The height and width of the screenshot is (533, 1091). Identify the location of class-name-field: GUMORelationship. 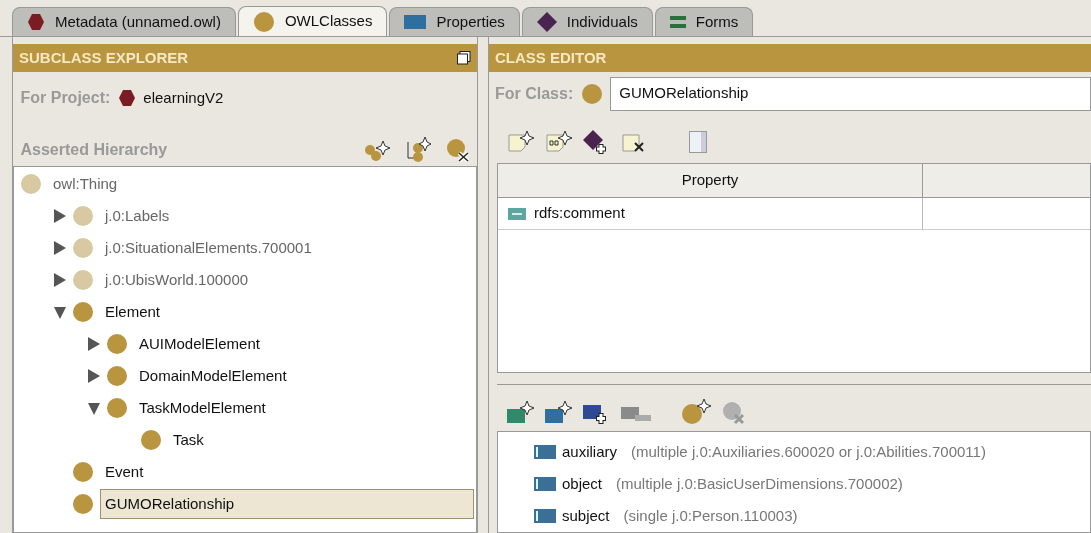
(850, 93).